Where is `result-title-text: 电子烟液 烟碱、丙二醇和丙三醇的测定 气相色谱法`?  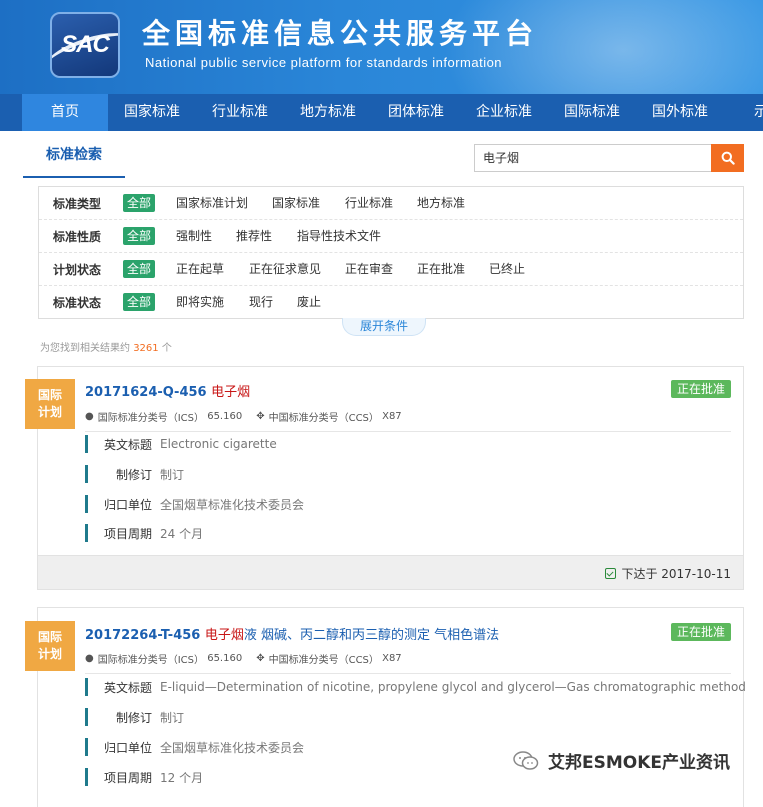
result-title-text: 电子烟液 烟碱、丙二醇和丙三醇的测定 气相色谱法 is located at coordinates (352, 635).